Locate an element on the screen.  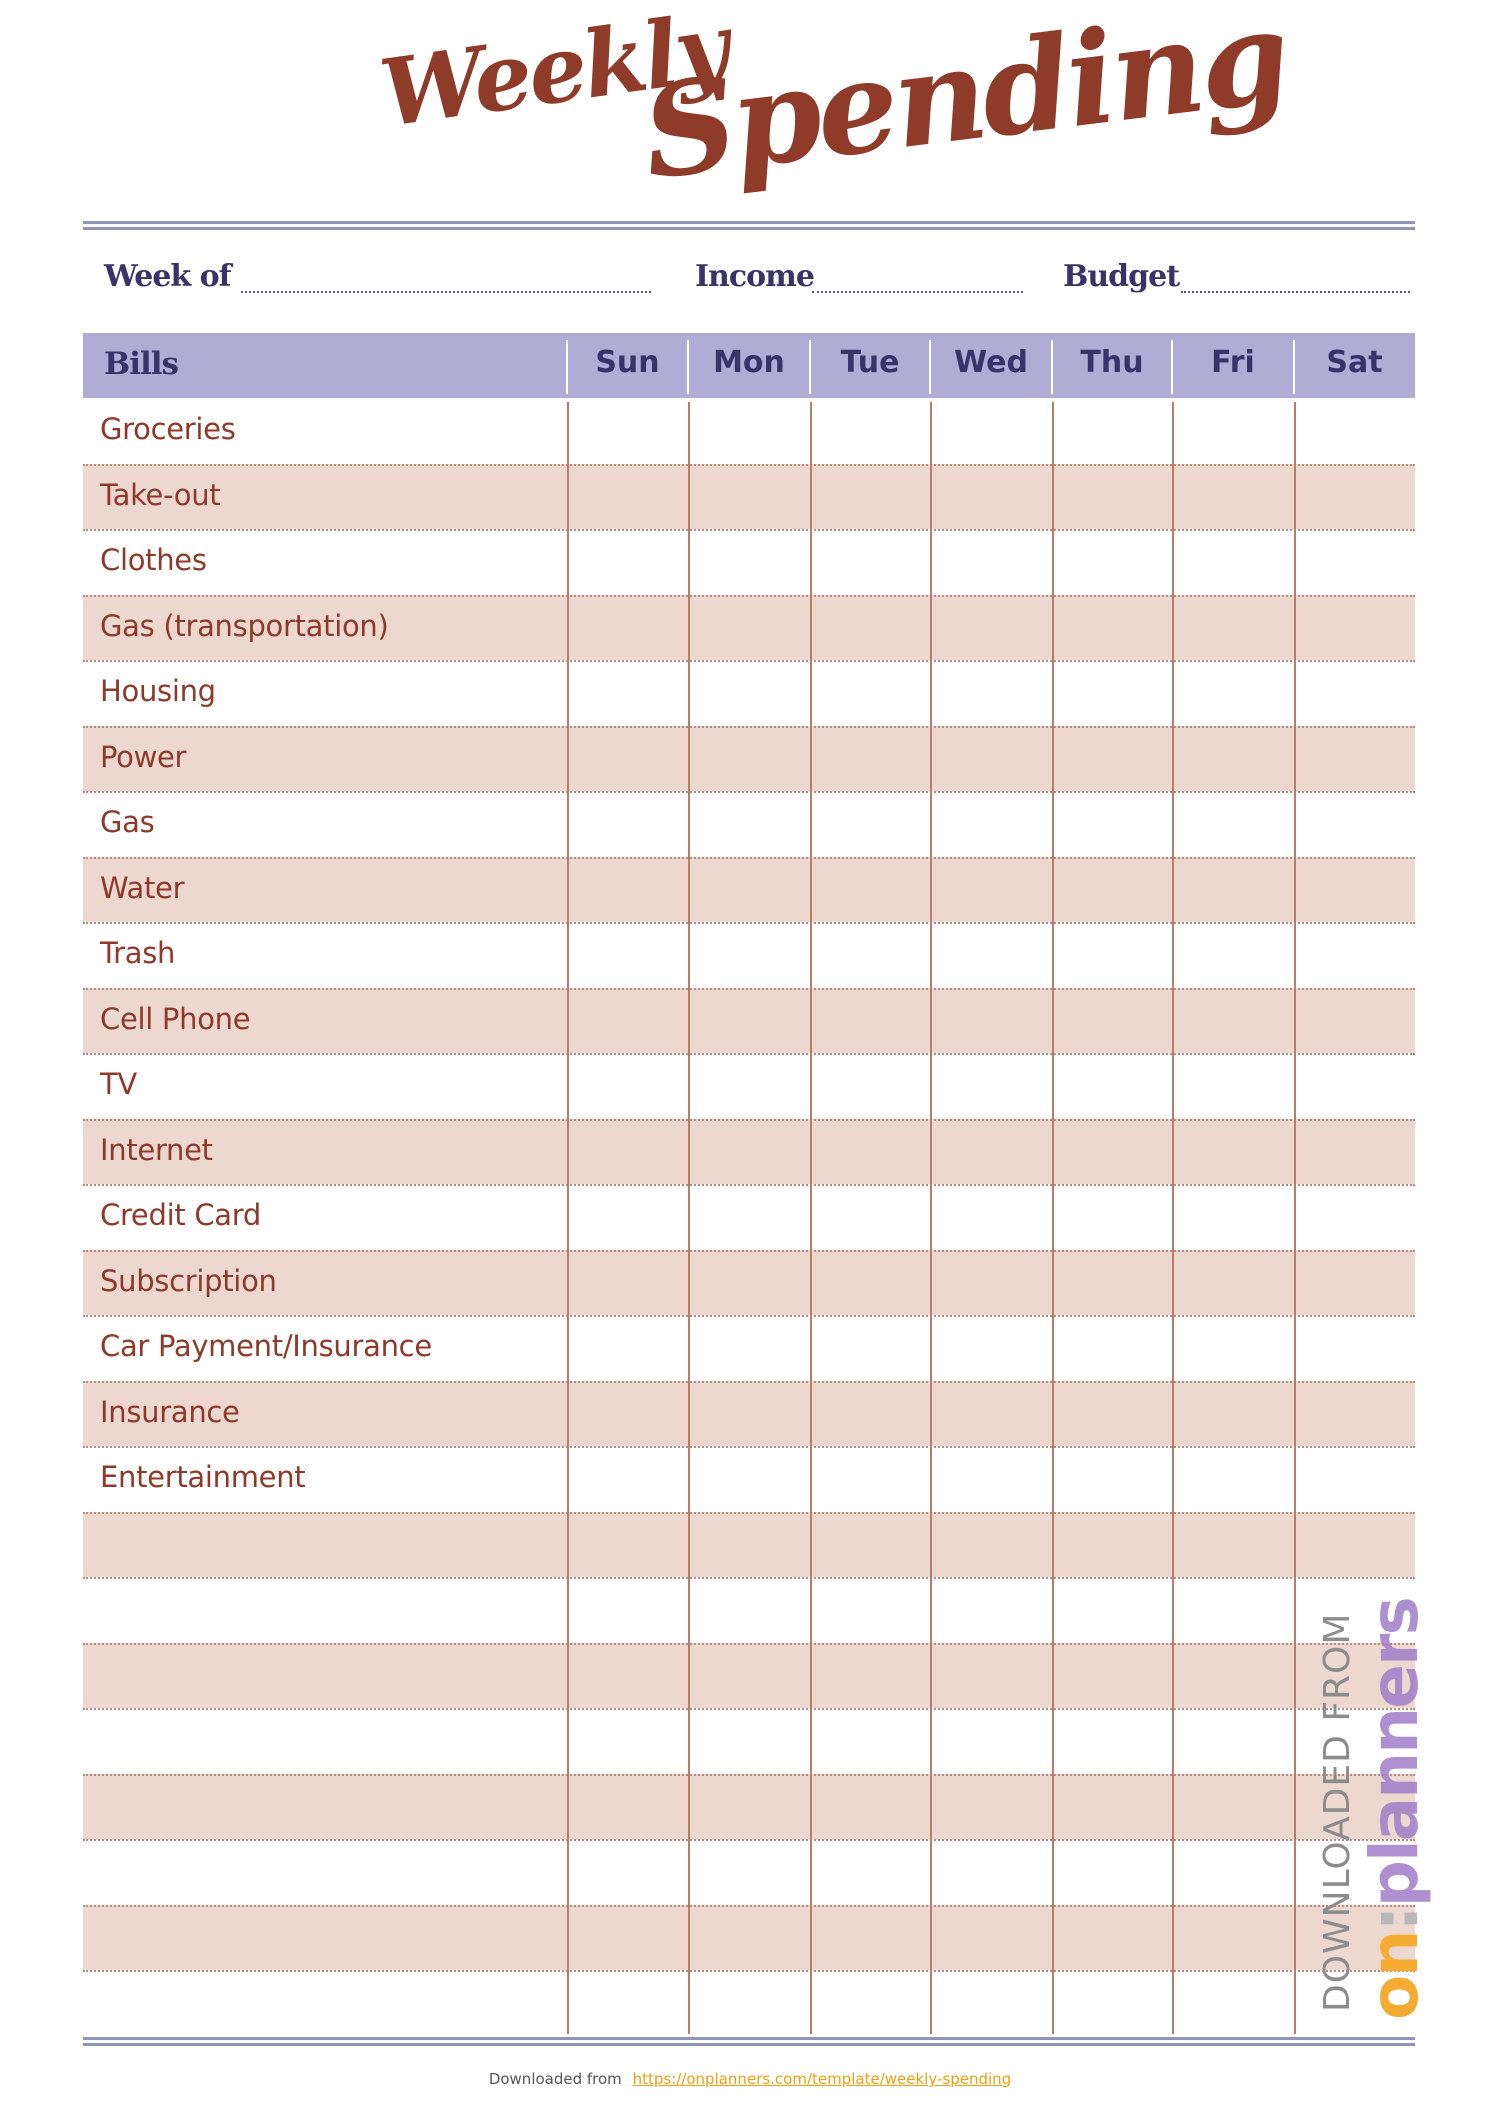
income-field is located at coordinates (917, 292).